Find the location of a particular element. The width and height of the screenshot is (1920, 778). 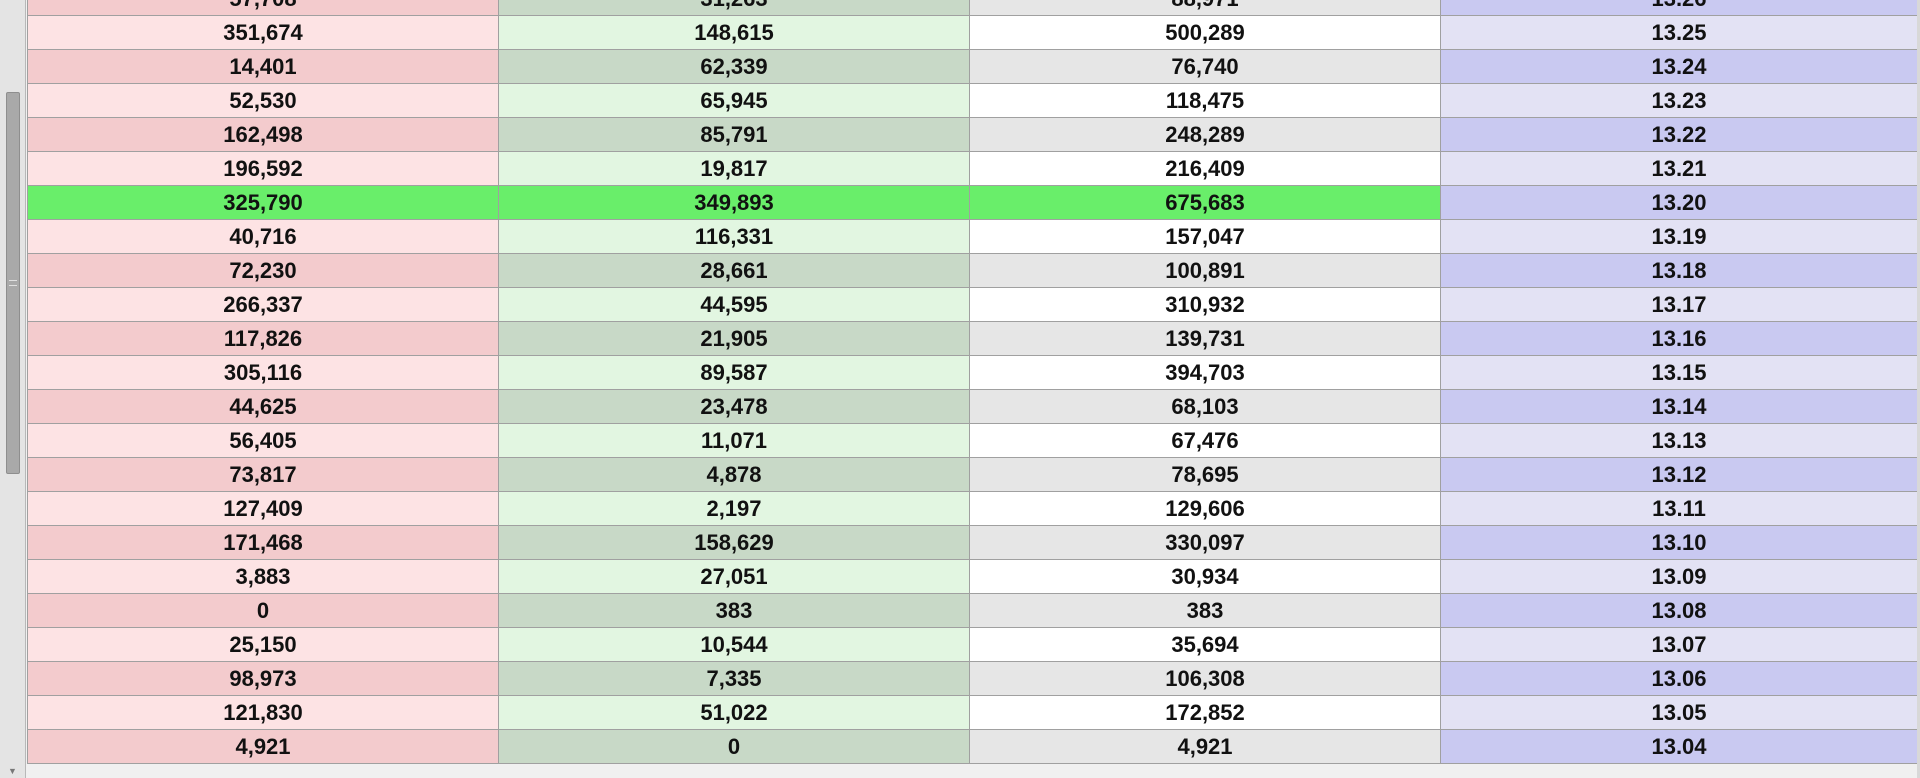

ask-volume-cell: 4,878 is located at coordinates (734, 474).